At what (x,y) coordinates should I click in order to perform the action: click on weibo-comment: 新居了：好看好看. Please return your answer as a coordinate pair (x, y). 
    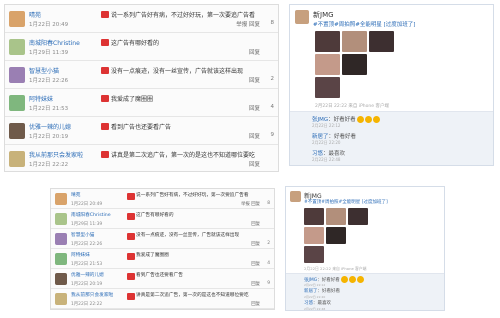
    Looking at the image, I should click on (322, 291).